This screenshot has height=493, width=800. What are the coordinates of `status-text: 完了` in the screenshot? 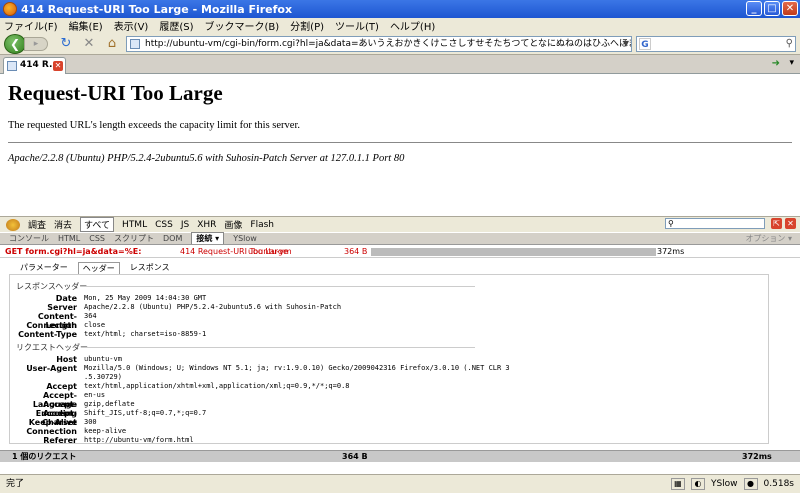 It's located at (15, 484).